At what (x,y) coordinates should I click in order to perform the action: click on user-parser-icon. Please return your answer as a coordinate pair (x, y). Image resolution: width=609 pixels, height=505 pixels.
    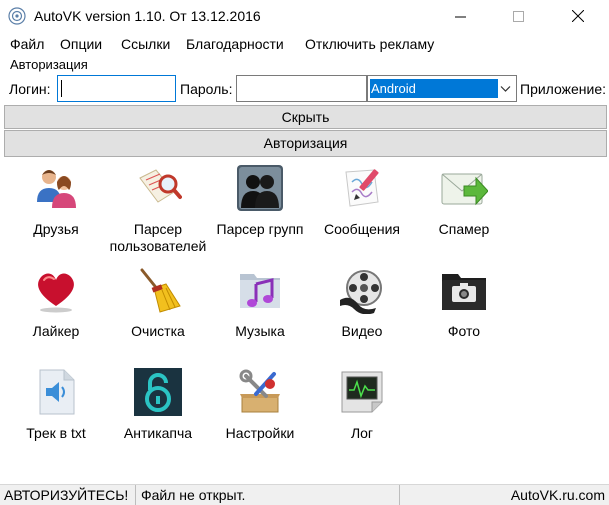
    Looking at the image, I should click on (160, 186).